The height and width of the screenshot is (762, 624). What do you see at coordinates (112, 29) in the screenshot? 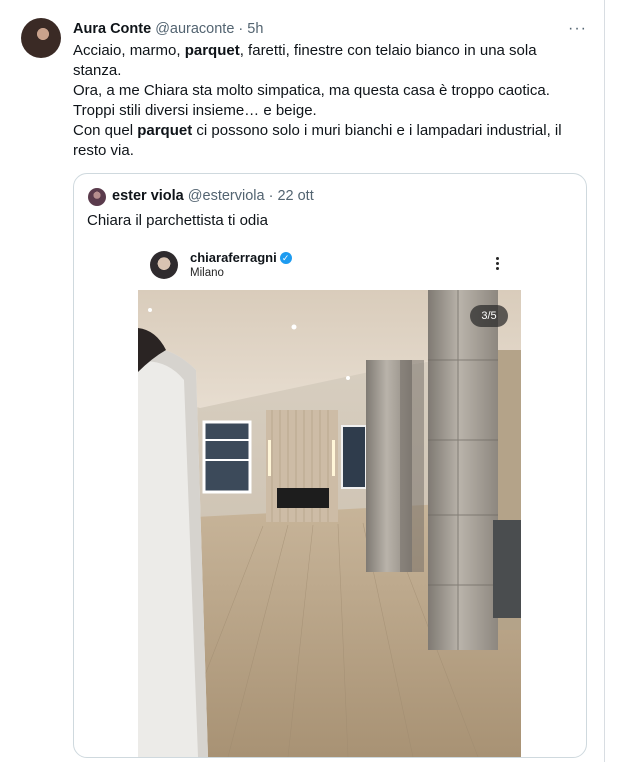
I see `display-name: Aura Conte` at bounding box center [112, 29].